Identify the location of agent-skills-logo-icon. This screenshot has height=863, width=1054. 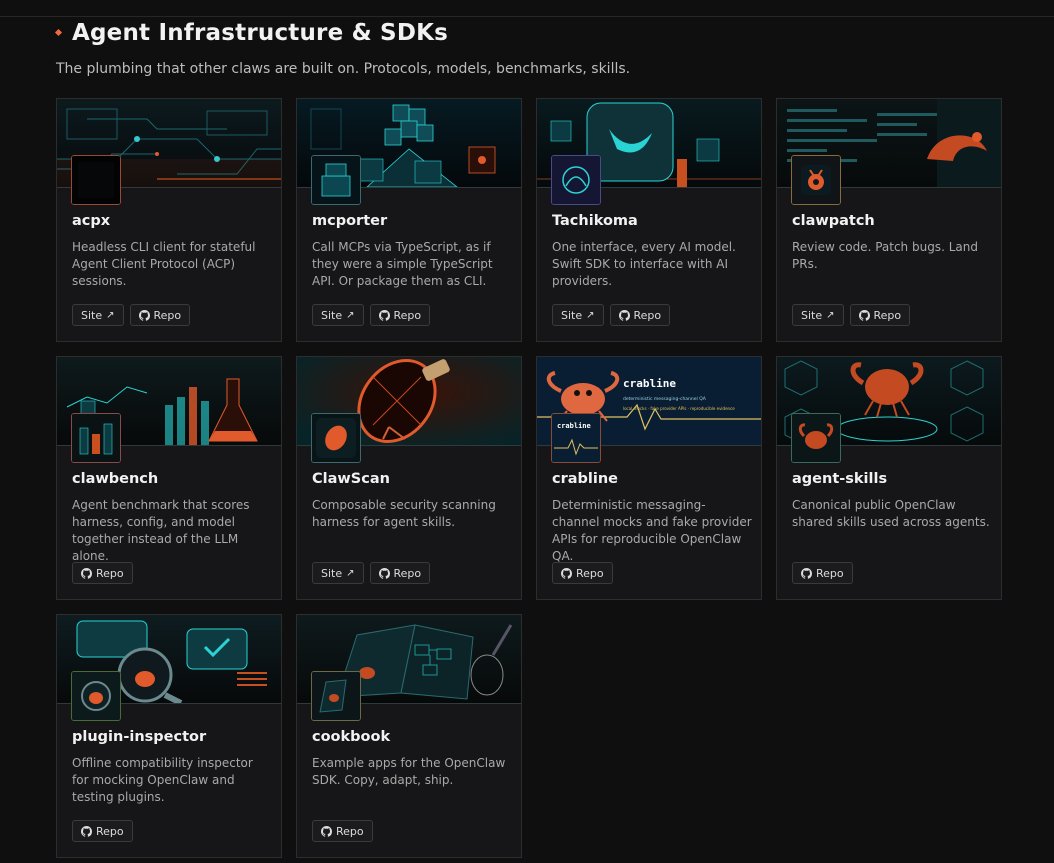
(816, 438).